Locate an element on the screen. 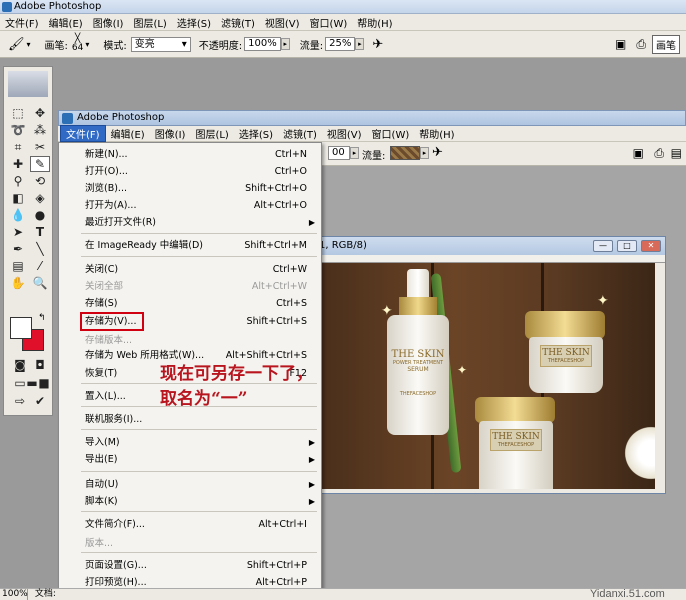  file-menu-item-1: 打开(O)... Ctrl+O is located at coordinates (190, 172).